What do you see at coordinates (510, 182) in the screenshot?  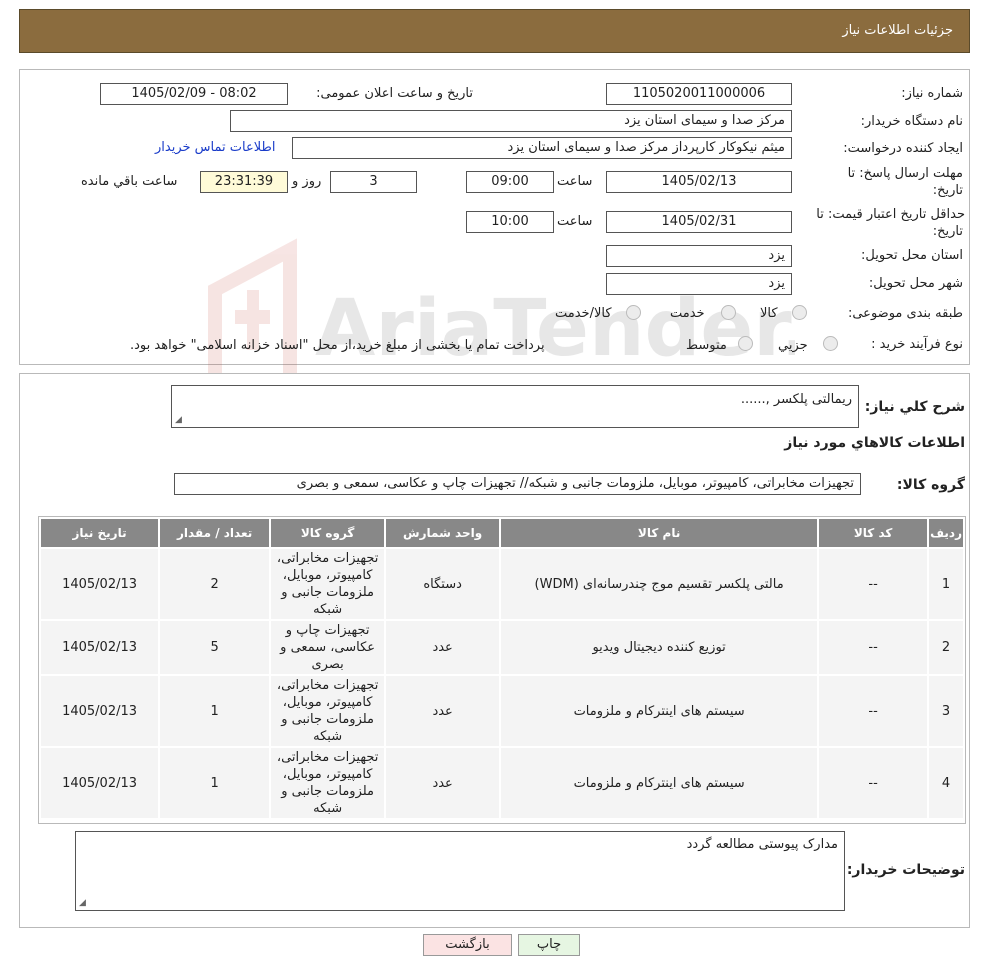 I see `deadline-time-field: 09:00` at bounding box center [510, 182].